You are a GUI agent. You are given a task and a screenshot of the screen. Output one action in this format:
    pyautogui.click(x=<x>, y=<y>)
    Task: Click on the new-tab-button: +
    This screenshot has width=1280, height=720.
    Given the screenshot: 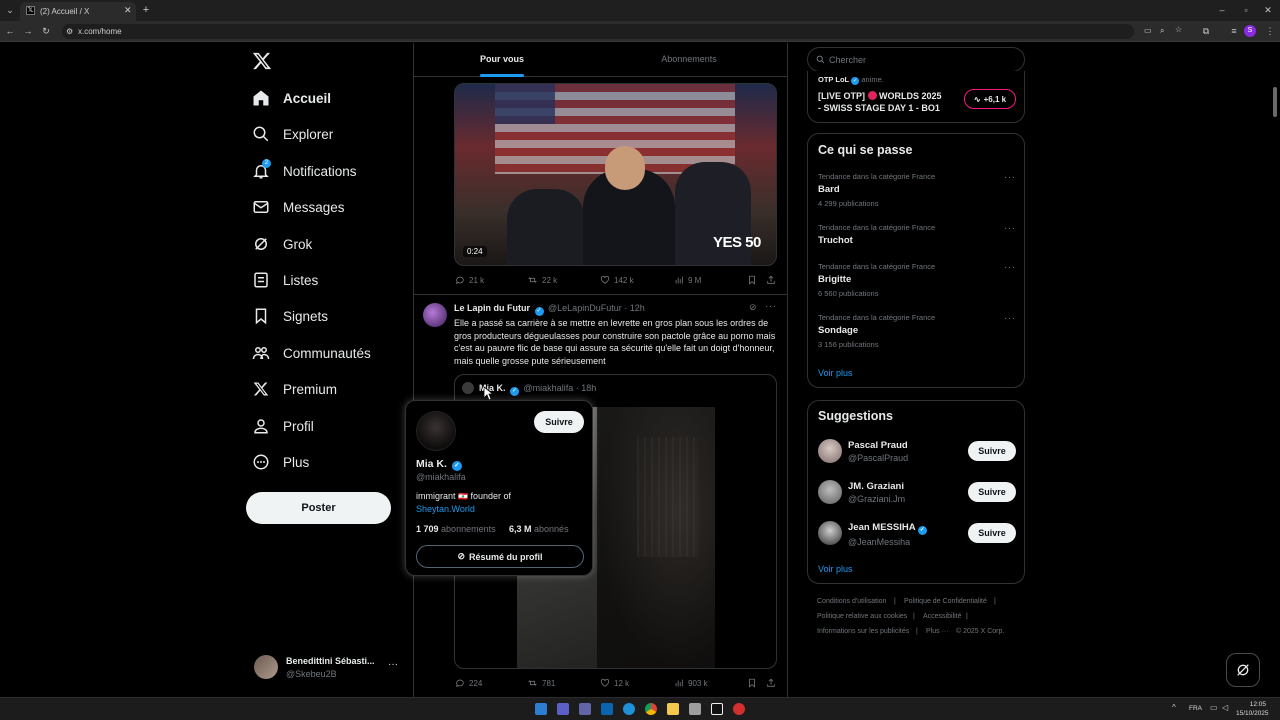 What is the action you would take?
    pyautogui.click(x=146, y=10)
    